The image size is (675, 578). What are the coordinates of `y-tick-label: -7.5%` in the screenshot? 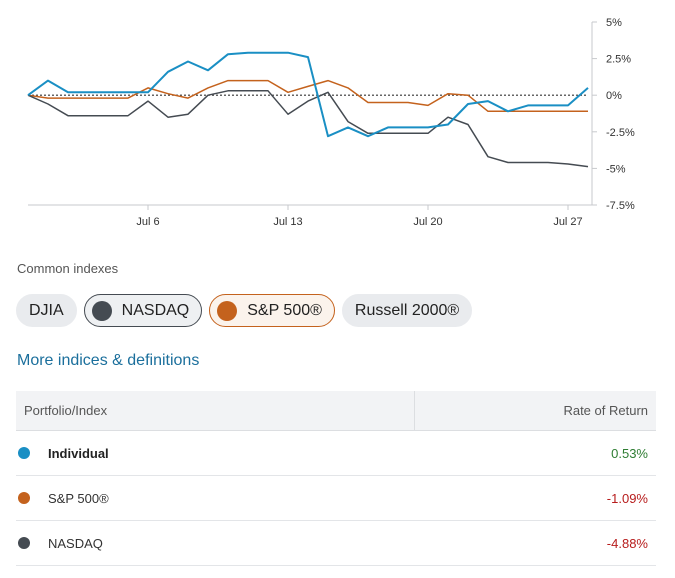 It's located at (620, 206).